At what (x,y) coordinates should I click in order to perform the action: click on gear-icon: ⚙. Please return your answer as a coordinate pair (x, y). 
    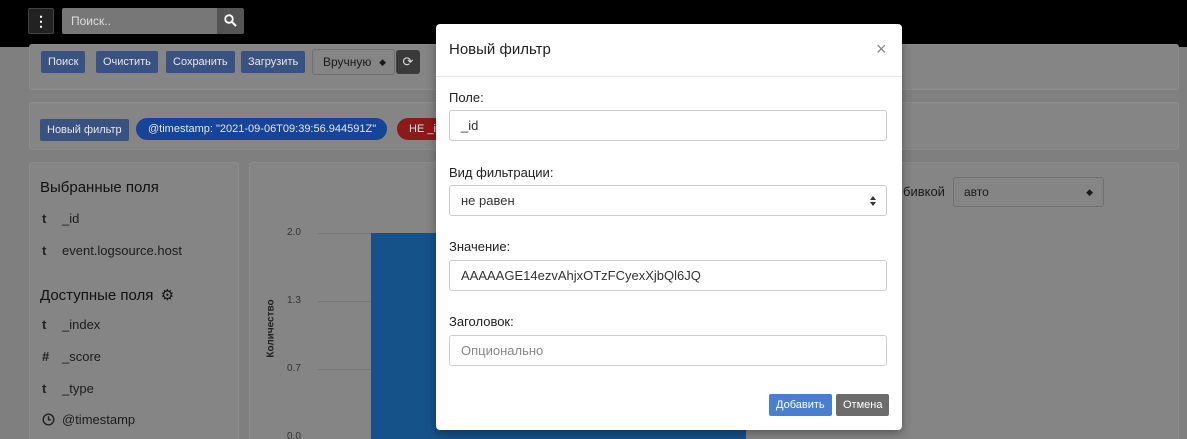
    Looking at the image, I should click on (167, 295).